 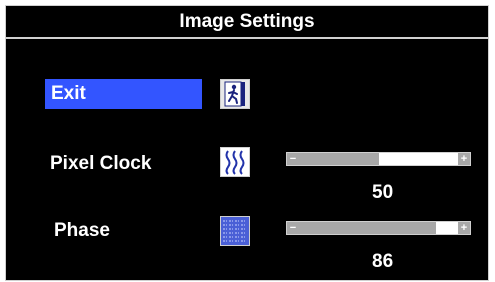 I want to click on phase-slider: − +, so click(x=378, y=228).